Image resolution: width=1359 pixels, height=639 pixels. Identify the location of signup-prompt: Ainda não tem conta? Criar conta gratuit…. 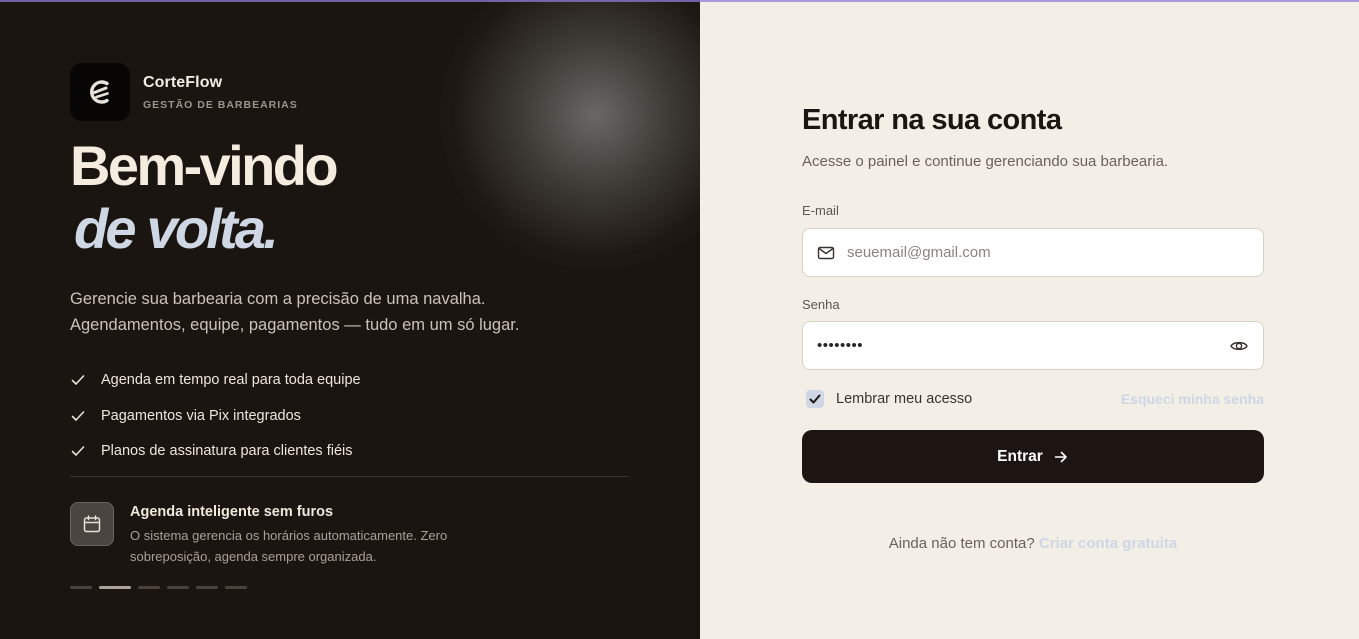
(1033, 543).